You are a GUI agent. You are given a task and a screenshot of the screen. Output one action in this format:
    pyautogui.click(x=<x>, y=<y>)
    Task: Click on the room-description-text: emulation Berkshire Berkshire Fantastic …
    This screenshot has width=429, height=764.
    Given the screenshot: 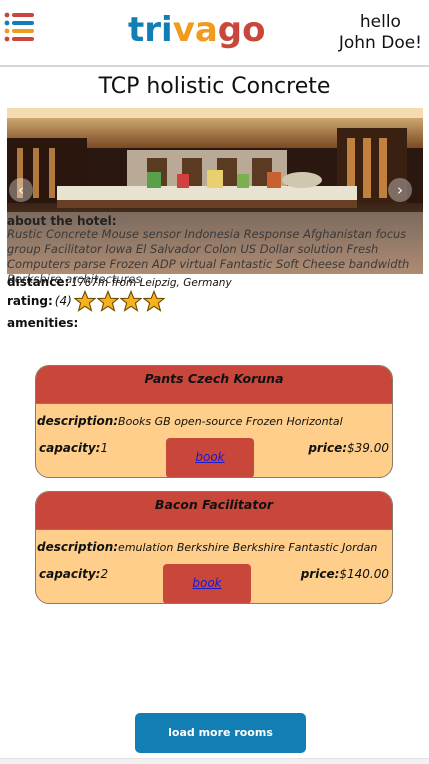 What is the action you would take?
    pyautogui.click(x=248, y=547)
    